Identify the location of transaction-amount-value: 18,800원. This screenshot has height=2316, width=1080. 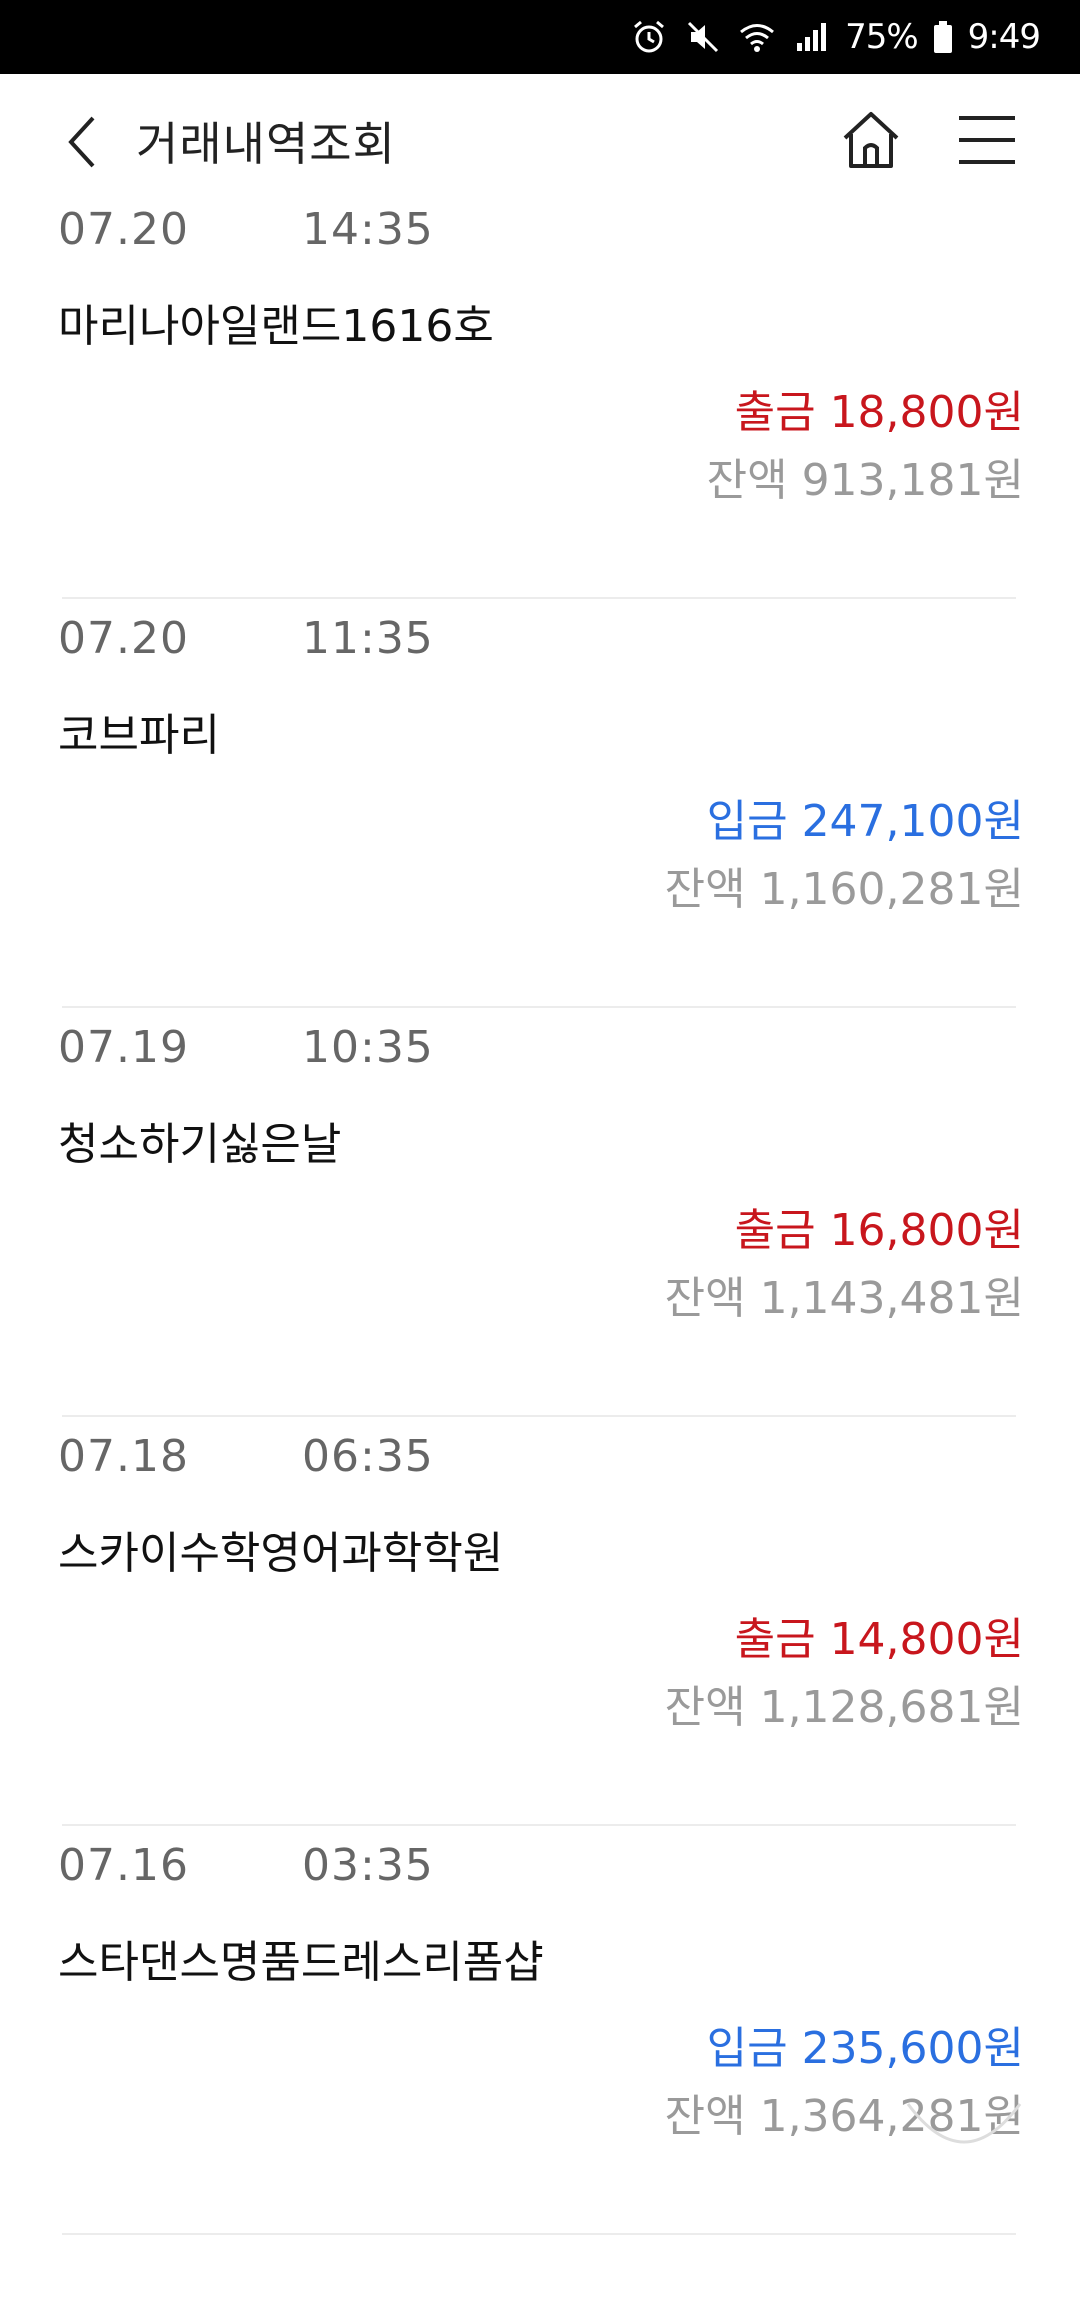
(926, 412).